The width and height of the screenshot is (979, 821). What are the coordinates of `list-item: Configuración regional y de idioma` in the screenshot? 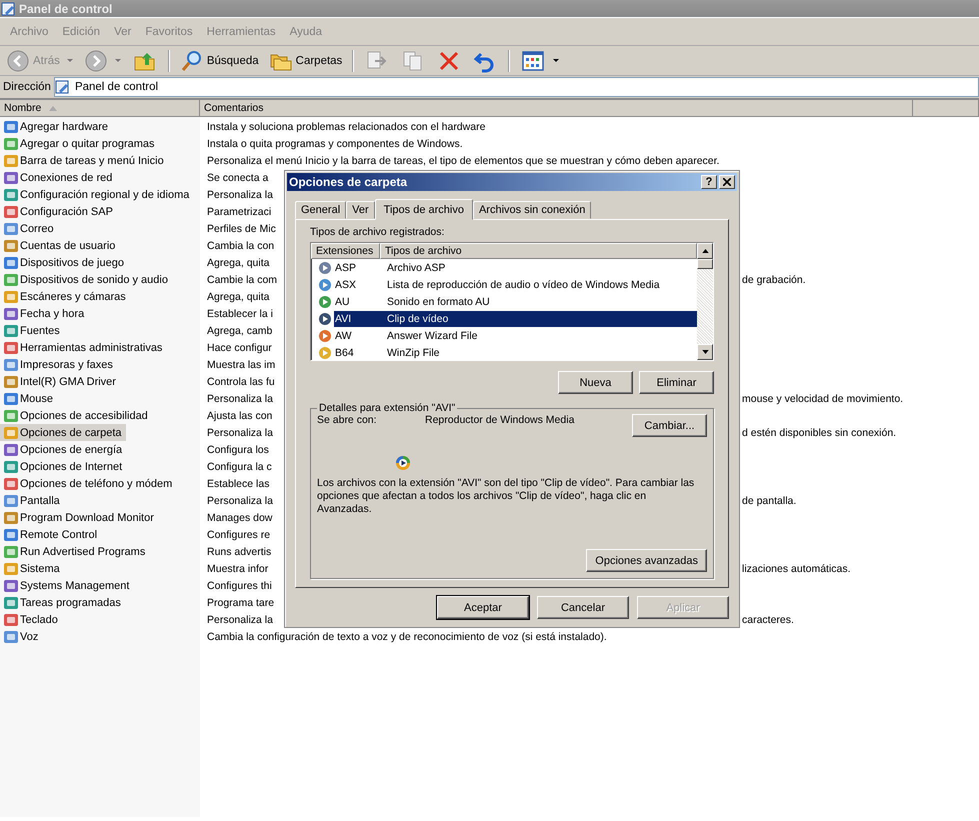 It's located at (97, 194).